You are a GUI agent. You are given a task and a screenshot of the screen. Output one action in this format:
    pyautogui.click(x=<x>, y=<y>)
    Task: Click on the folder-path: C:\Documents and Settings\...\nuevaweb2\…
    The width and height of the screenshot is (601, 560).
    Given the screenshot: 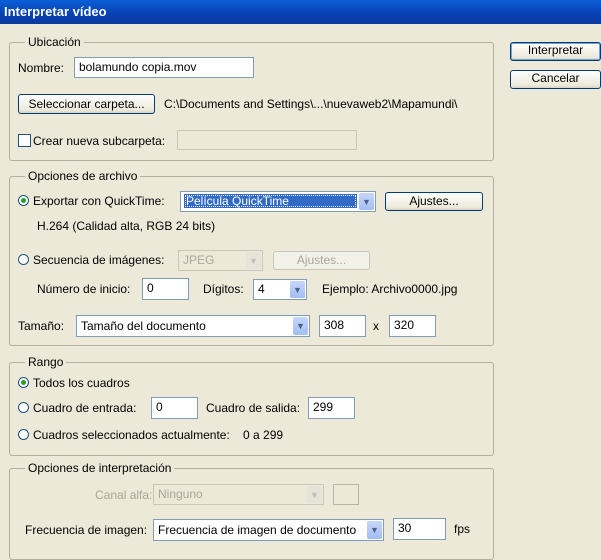 What is the action you would take?
    pyautogui.click(x=311, y=104)
    